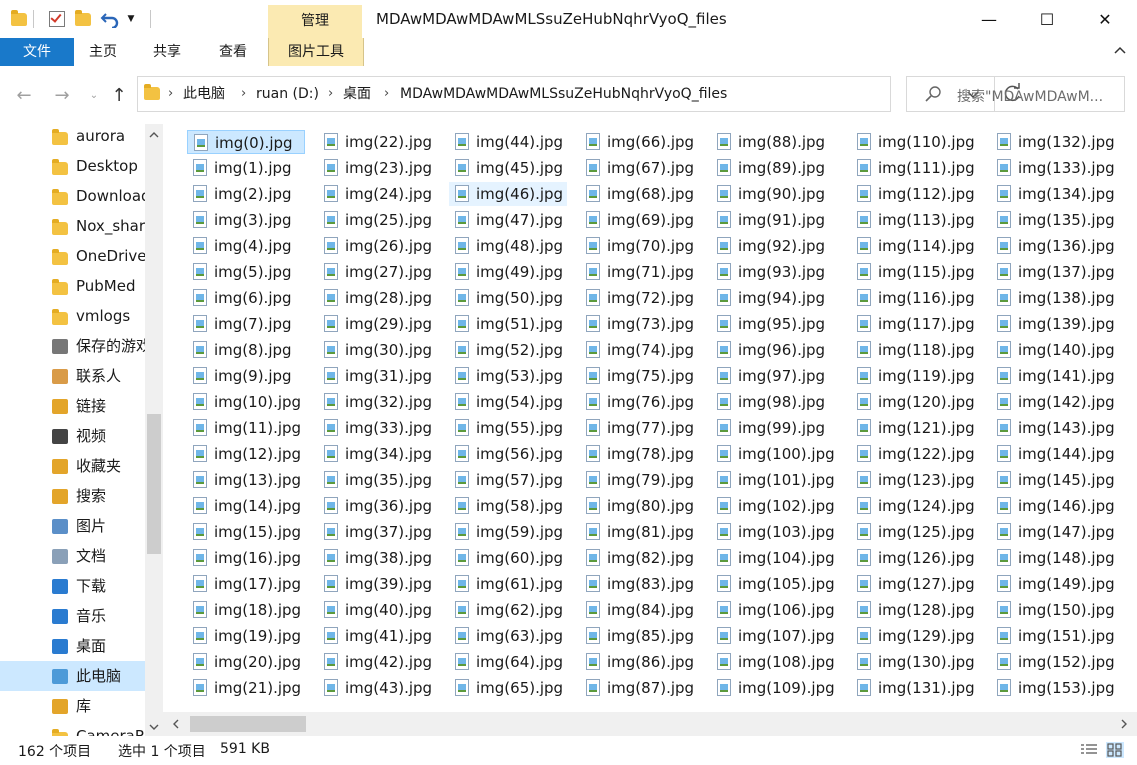 This screenshot has width=1137, height=765. Describe the element at coordinates (916, 168) in the screenshot. I see `file-item: img(111).jpg` at that location.